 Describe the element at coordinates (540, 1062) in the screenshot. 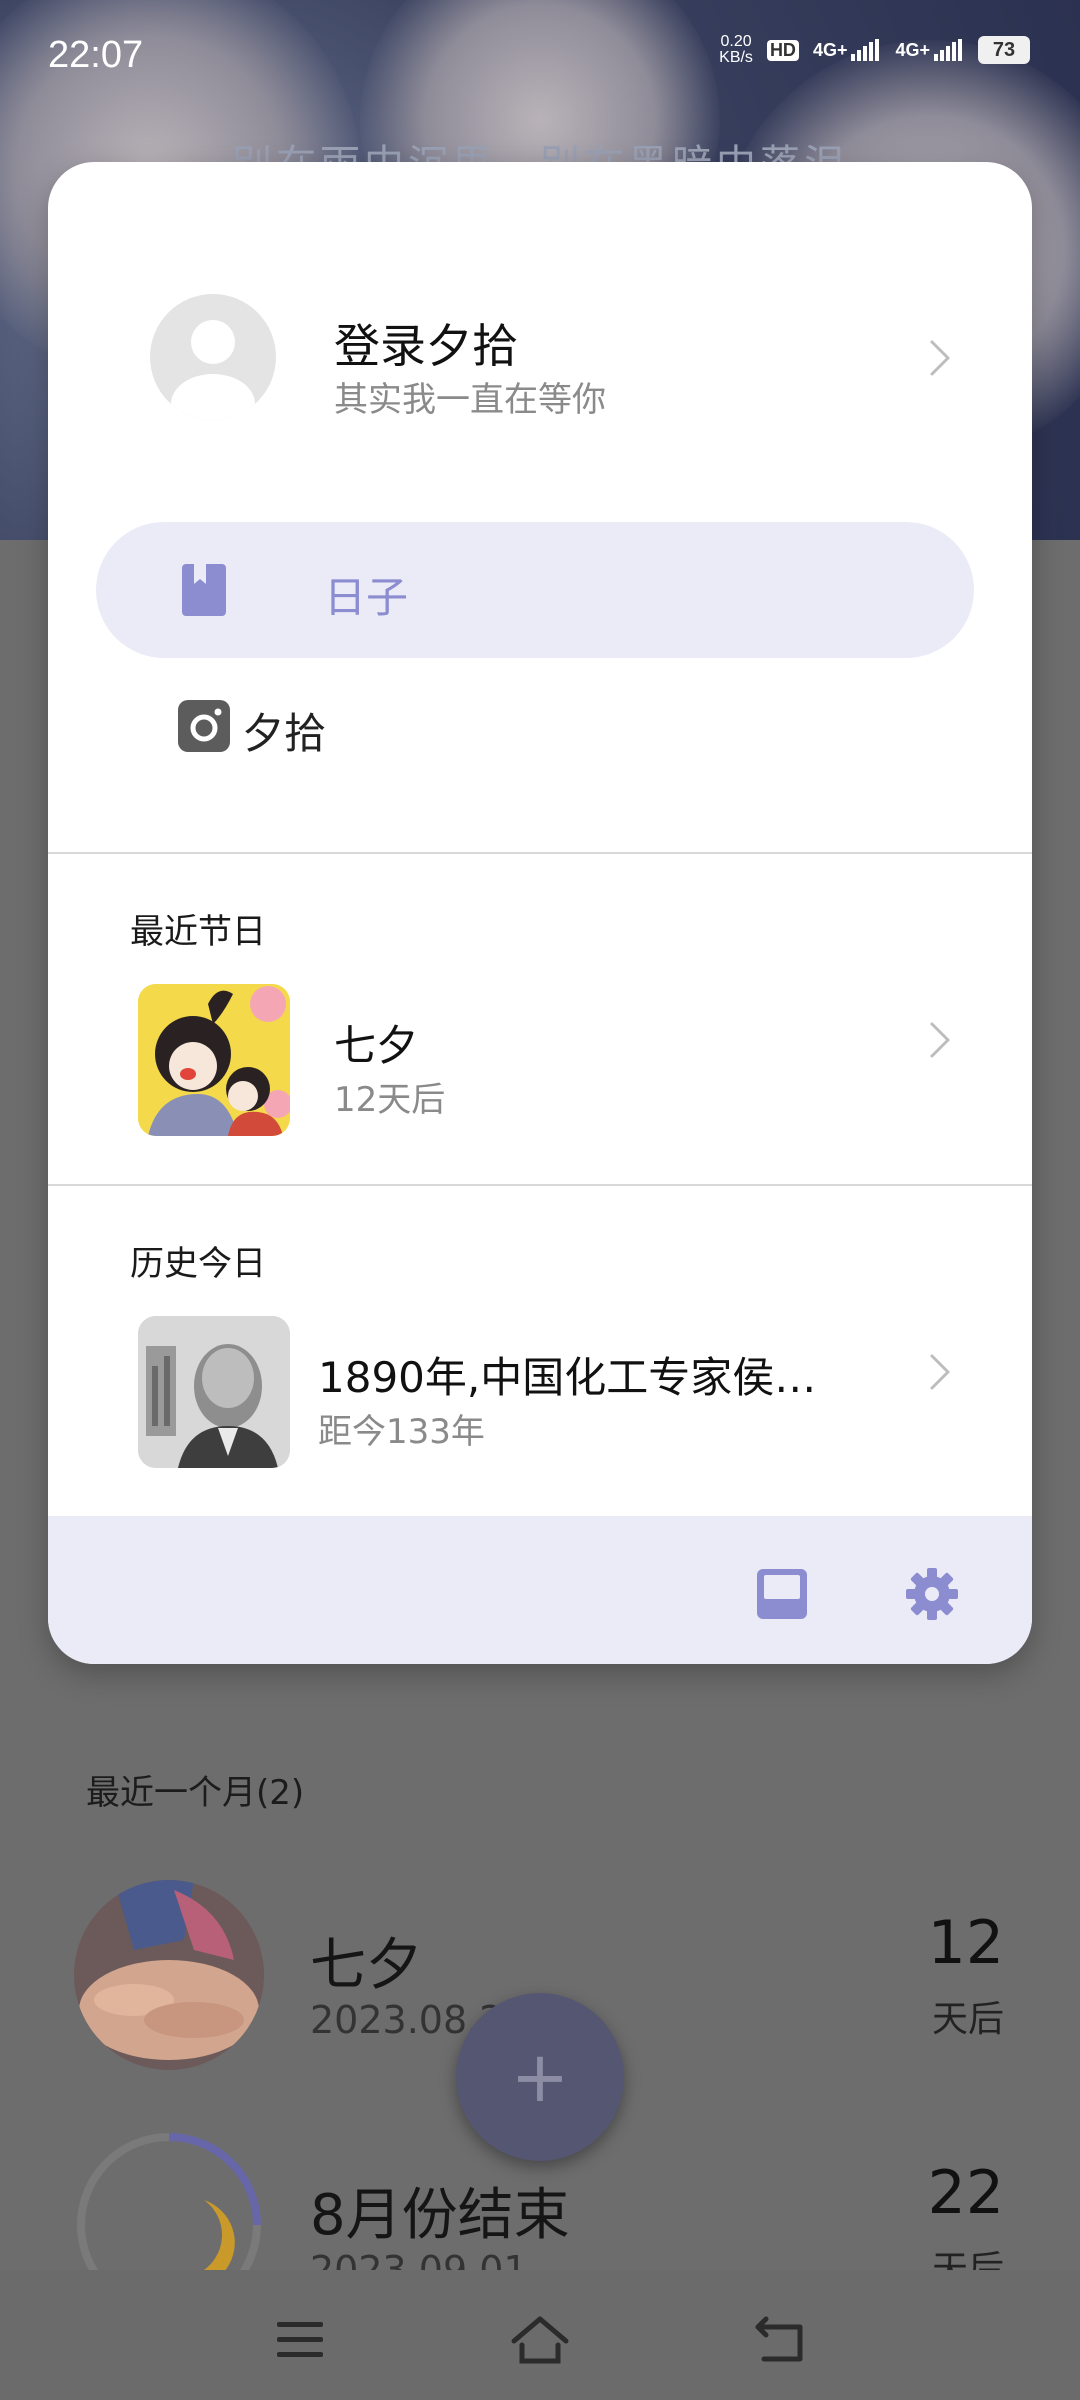

I see `recent-holiday-card: 七夕 12天后` at that location.